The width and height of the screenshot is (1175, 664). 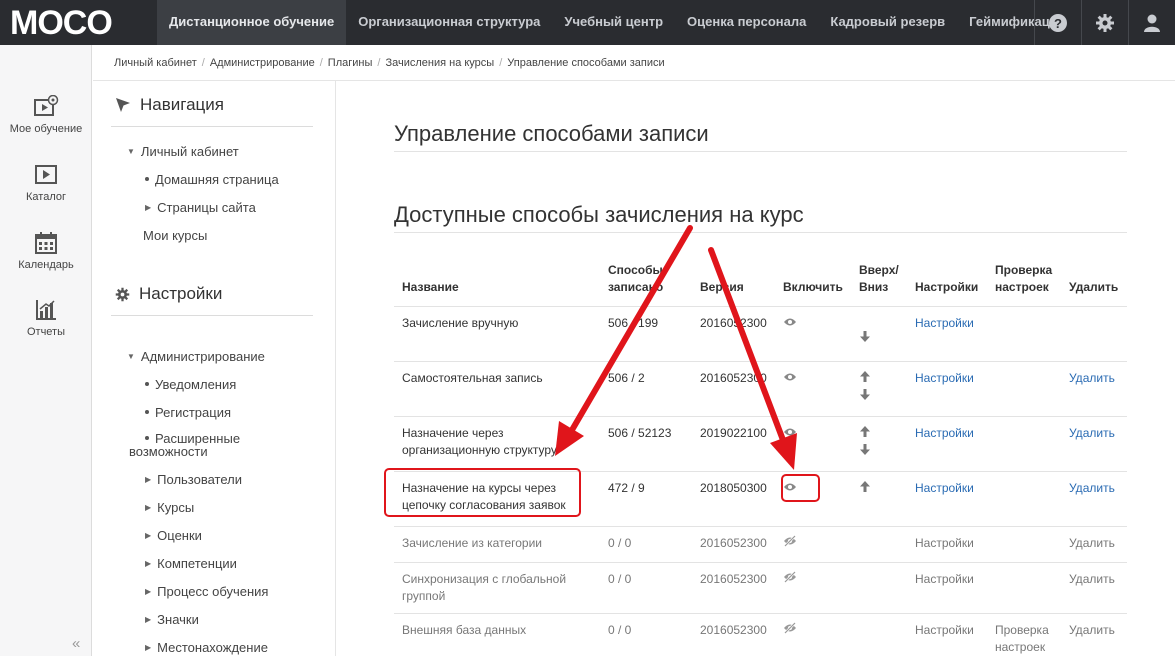 What do you see at coordinates (196, 356) in the screenshot?
I see `settings-item-administration: ▼ Администрирование` at bounding box center [196, 356].